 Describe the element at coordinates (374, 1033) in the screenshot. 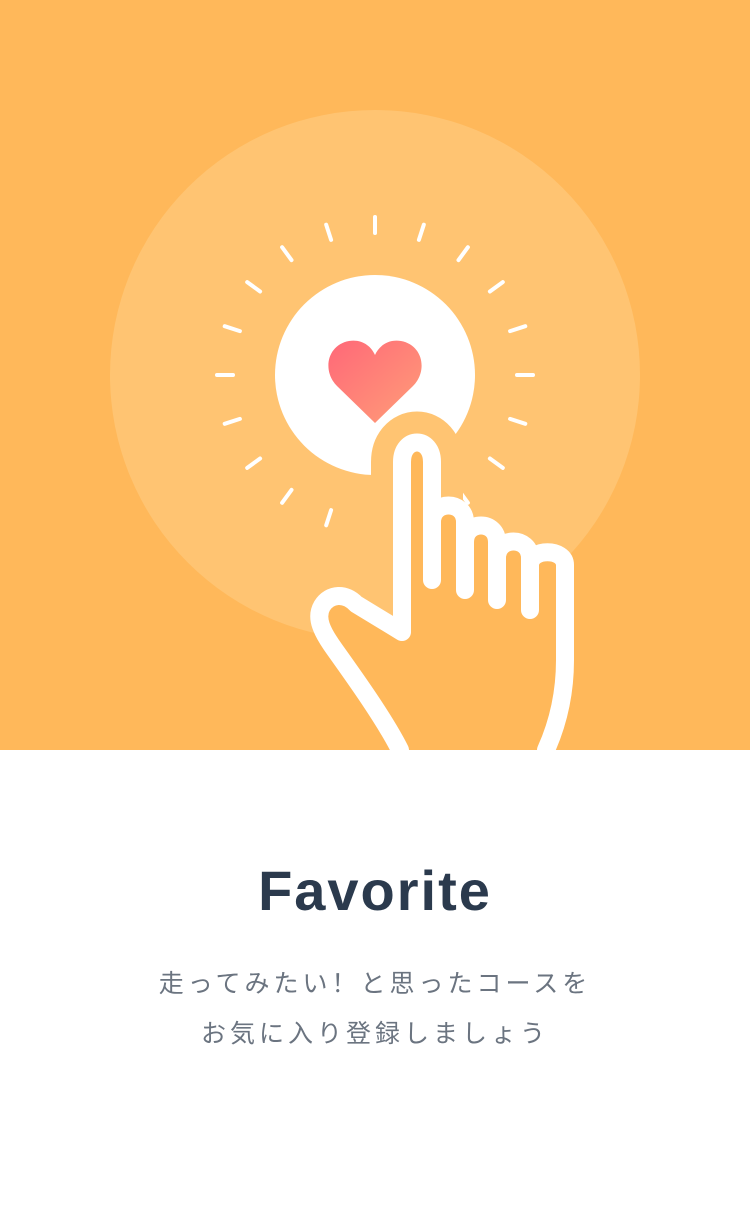

I see `description-line-2: お気に入り登録しましょう` at that location.